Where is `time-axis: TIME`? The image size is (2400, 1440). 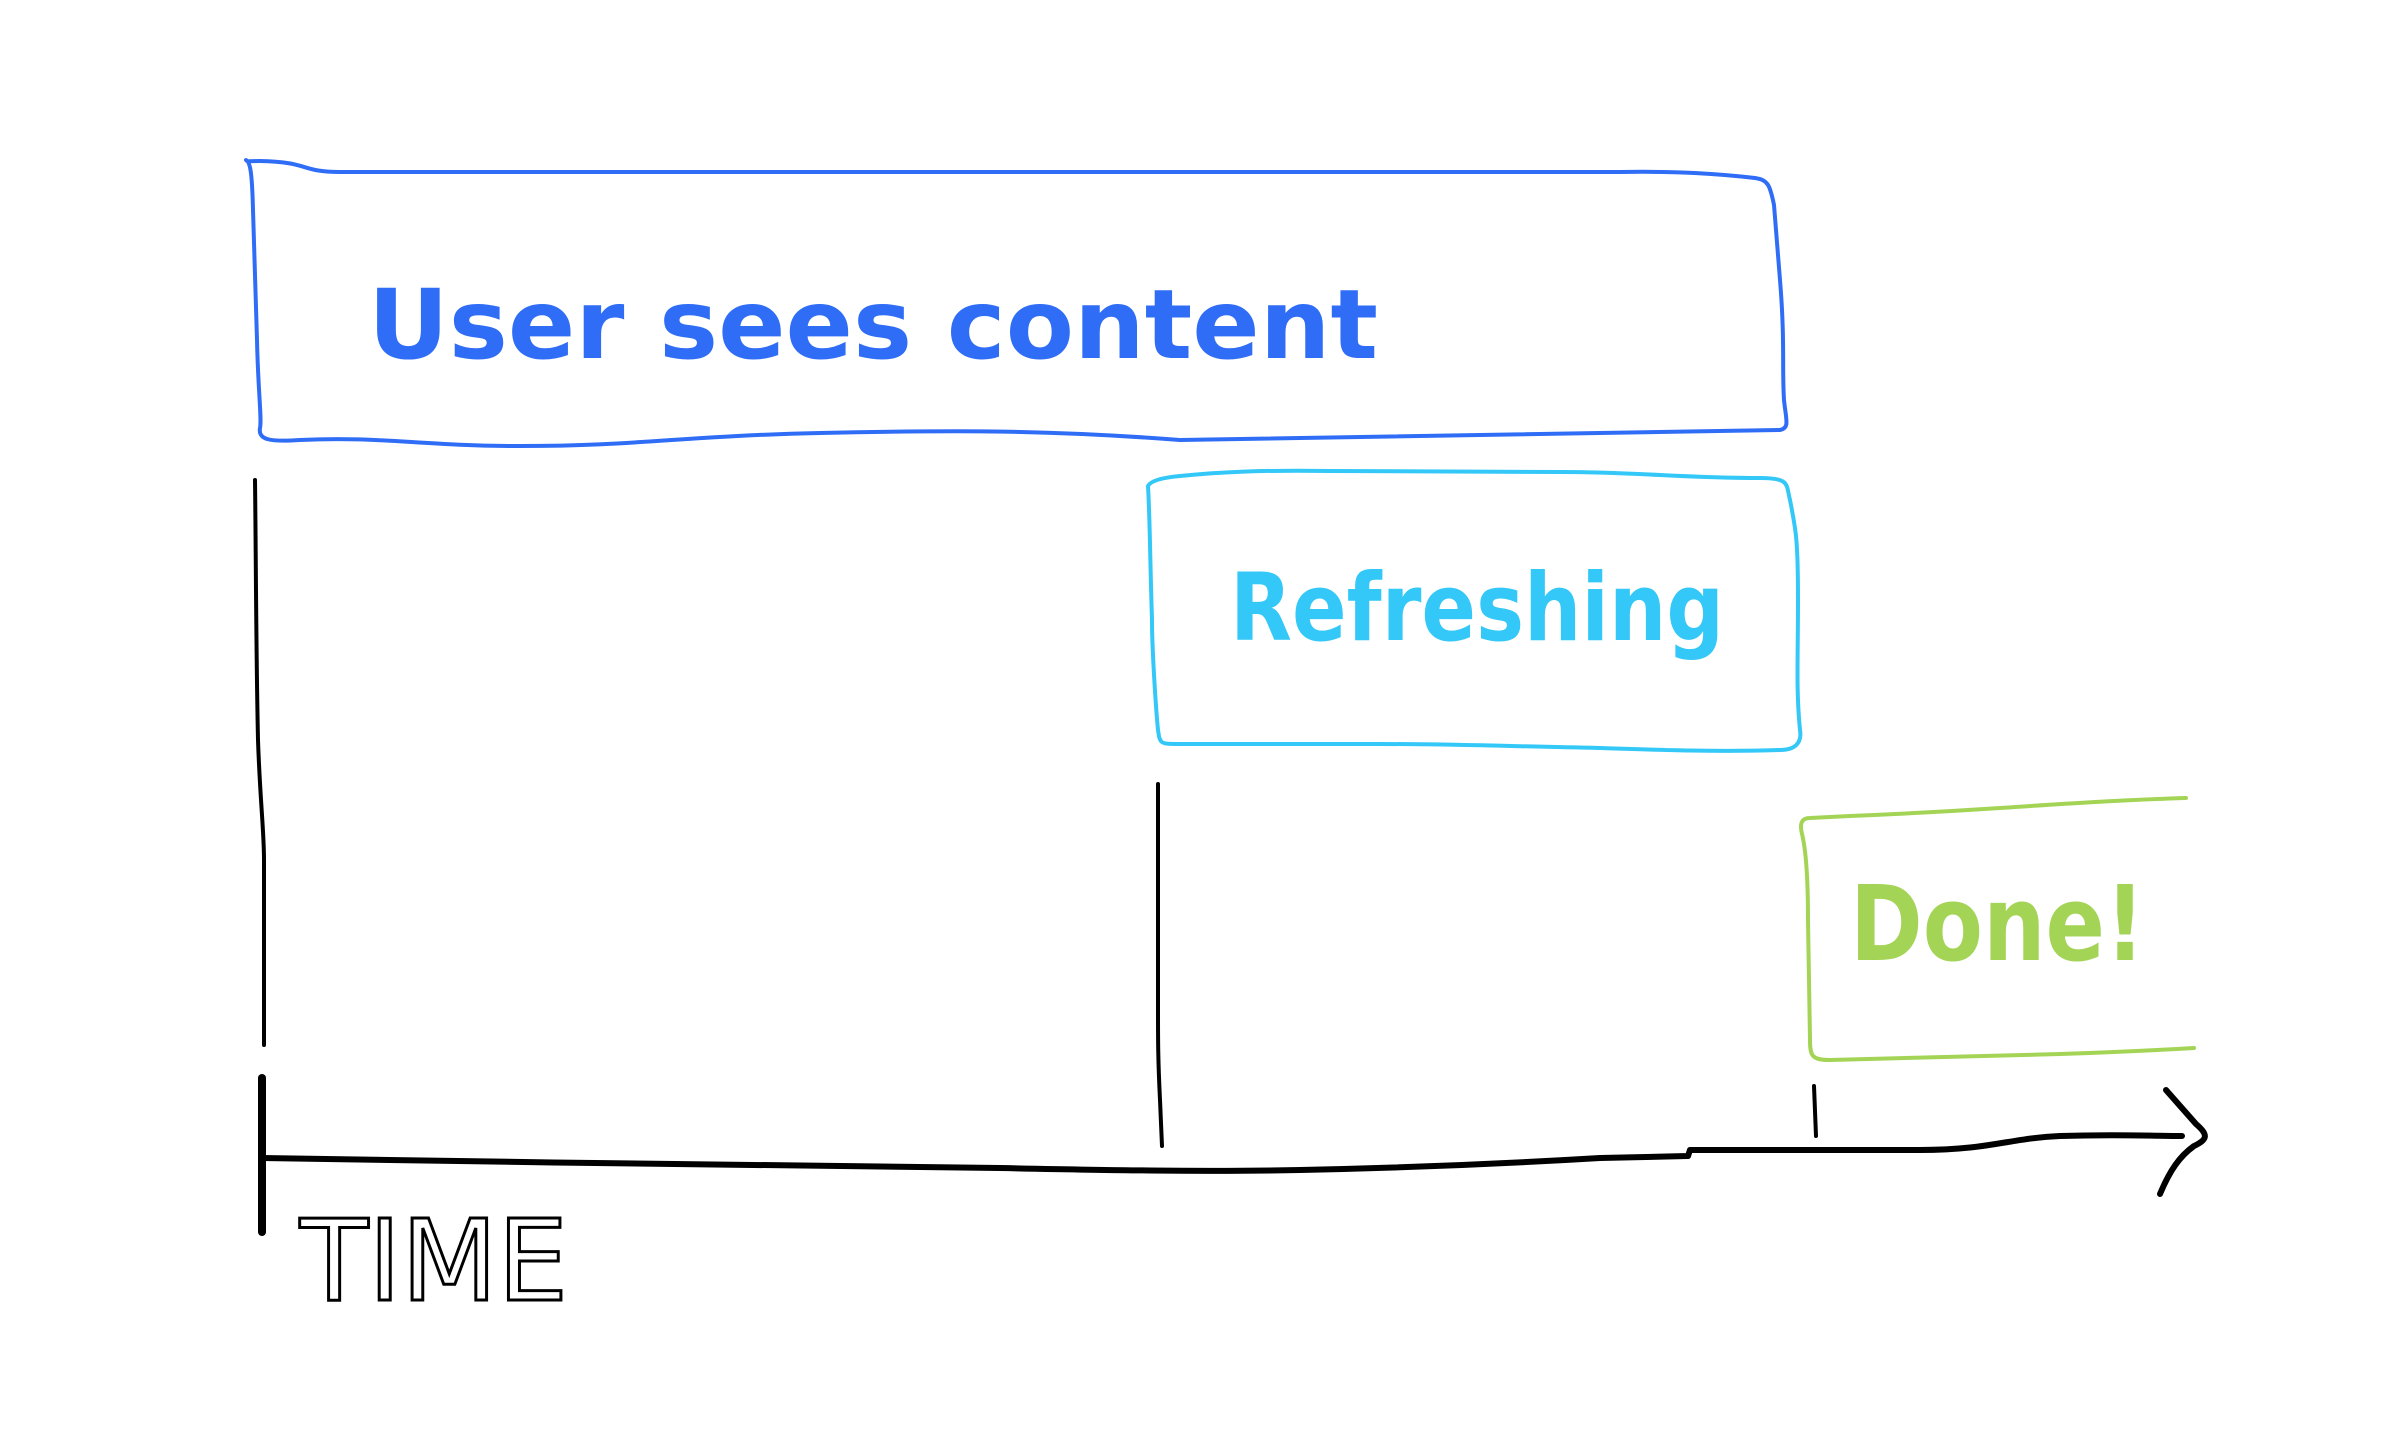 time-axis: TIME is located at coordinates (1233, 1201).